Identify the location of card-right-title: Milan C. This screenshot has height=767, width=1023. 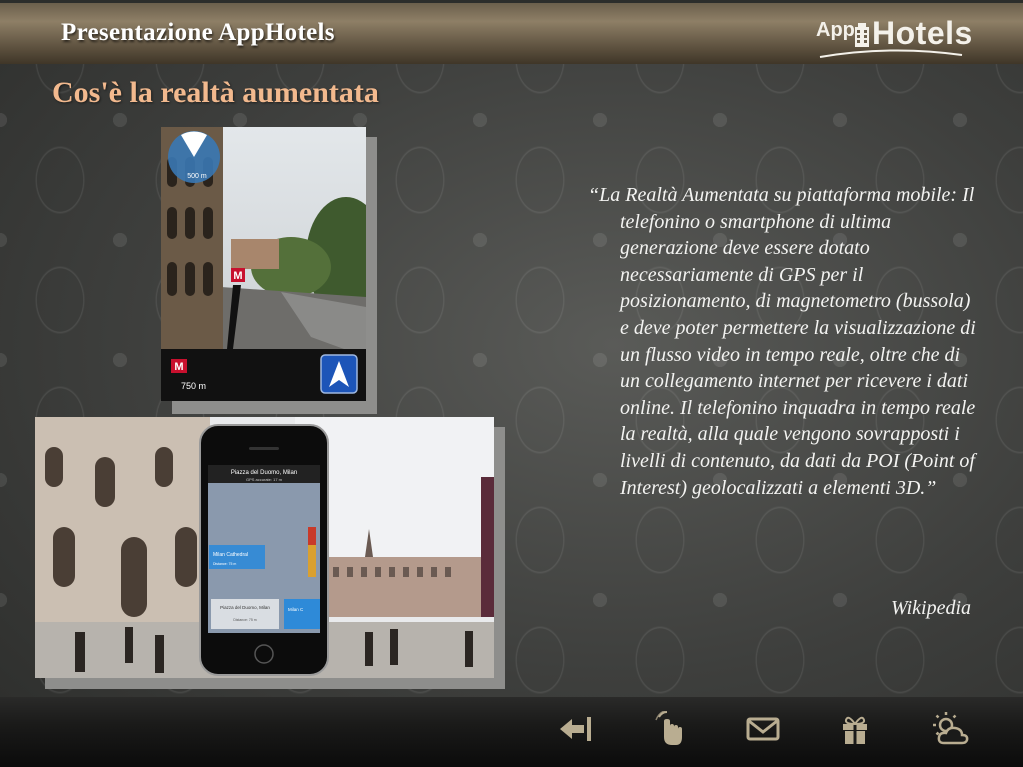
(296, 609).